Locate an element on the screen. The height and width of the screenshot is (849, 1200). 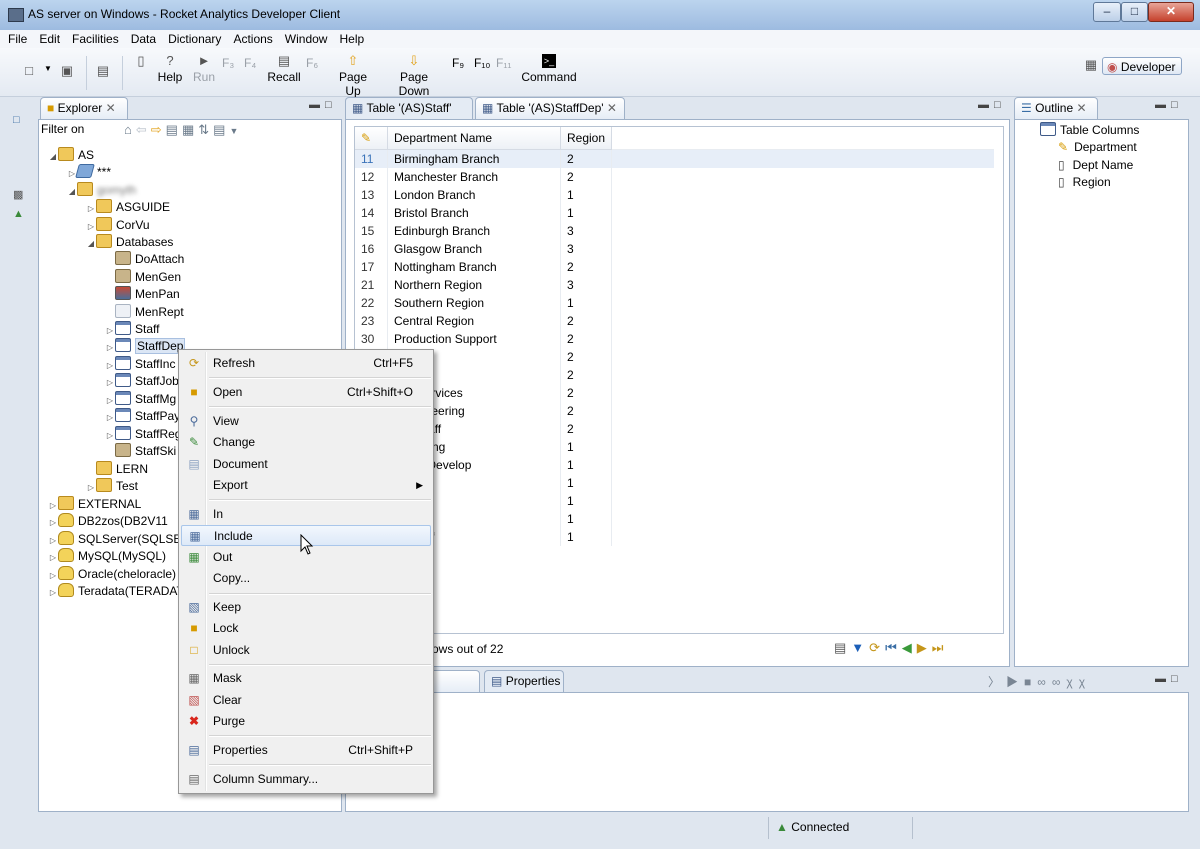
open-perspective-button: ▦ is located at coordinates (1091, 66).